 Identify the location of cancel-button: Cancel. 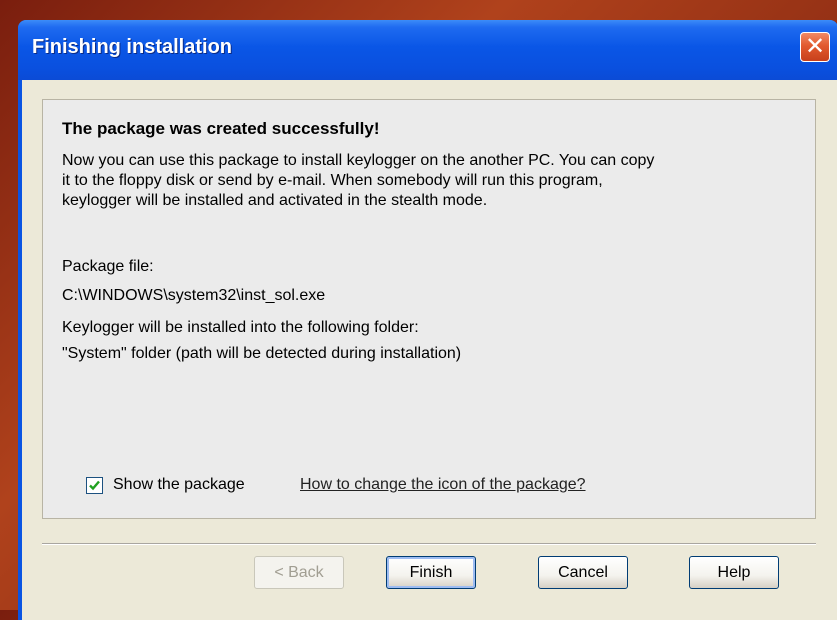
(583, 572).